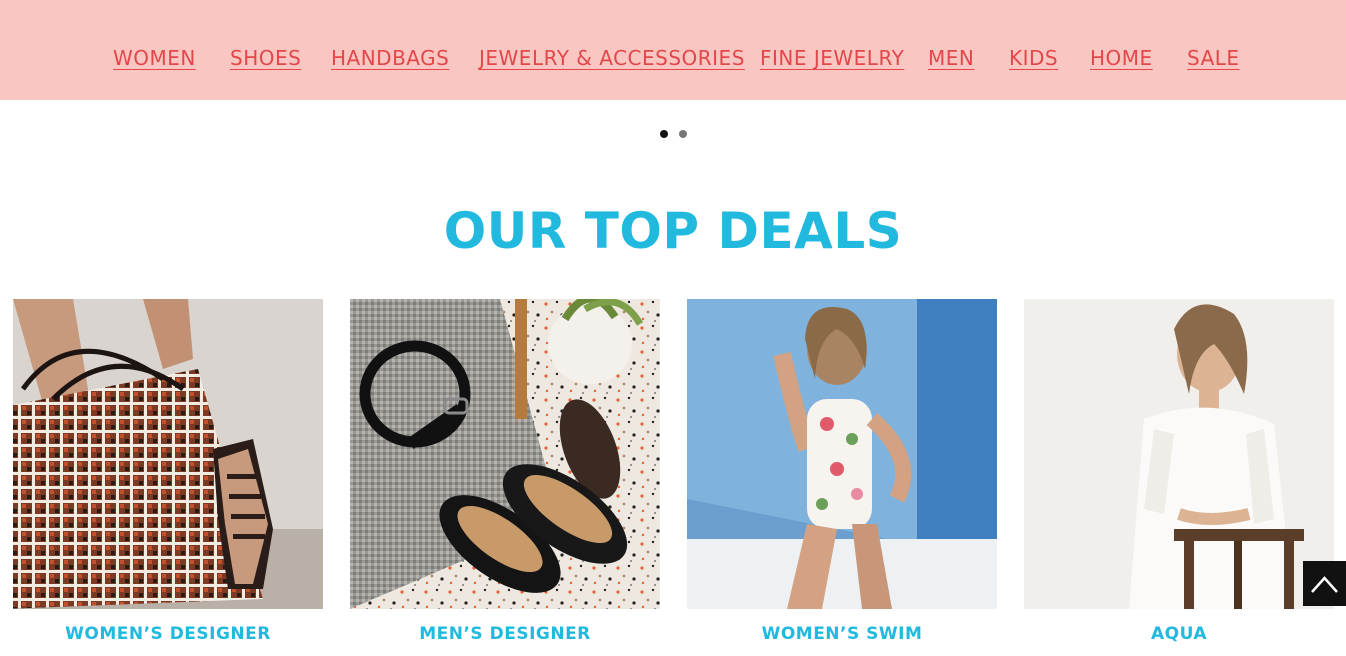 Image resolution: width=1346 pixels, height=656 pixels. Describe the element at coordinates (951, 58) in the screenshot. I see `nav-link-men: MEN` at that location.